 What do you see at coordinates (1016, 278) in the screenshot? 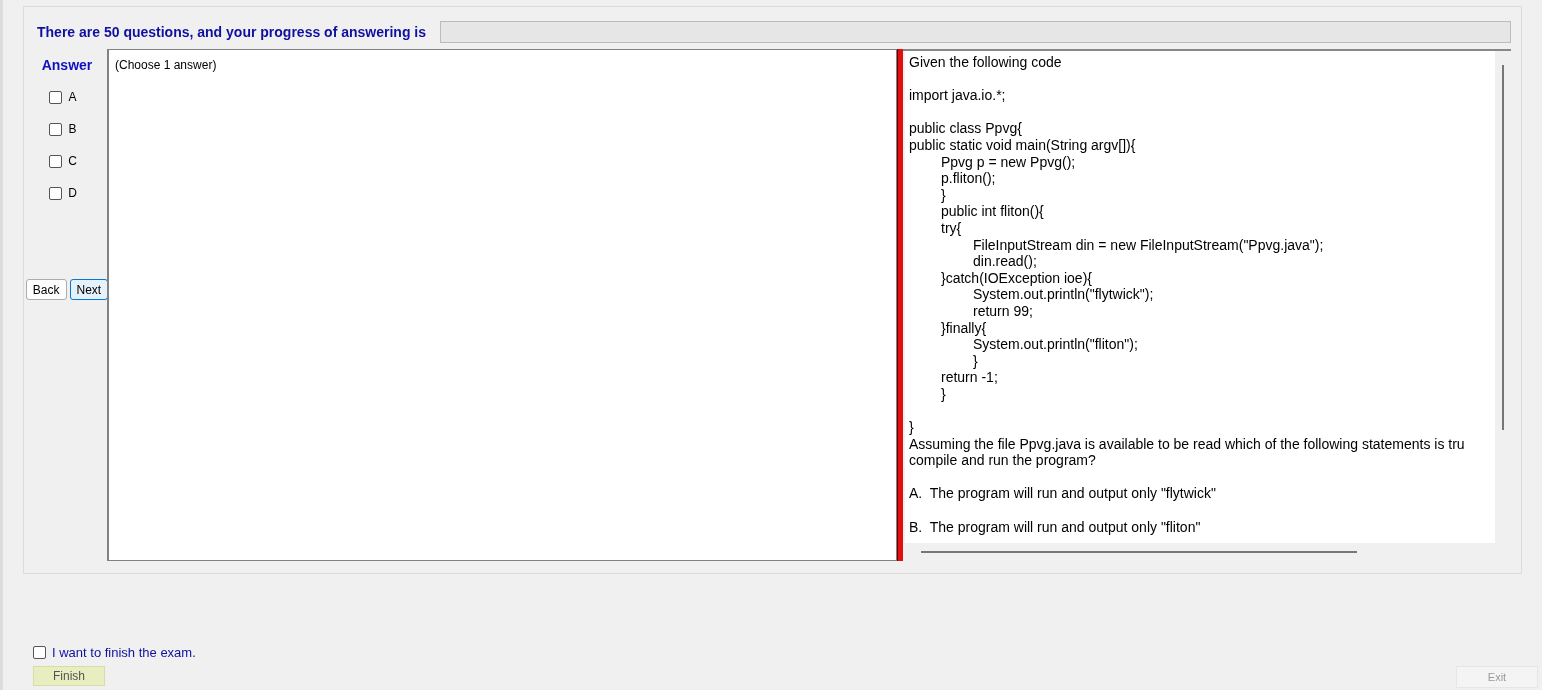
I see `question-line: }catch(IOException ioe){` at bounding box center [1016, 278].